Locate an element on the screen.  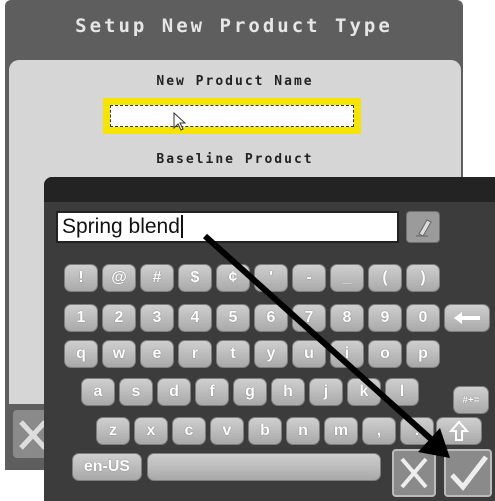
key-e: e is located at coordinates (157, 354).